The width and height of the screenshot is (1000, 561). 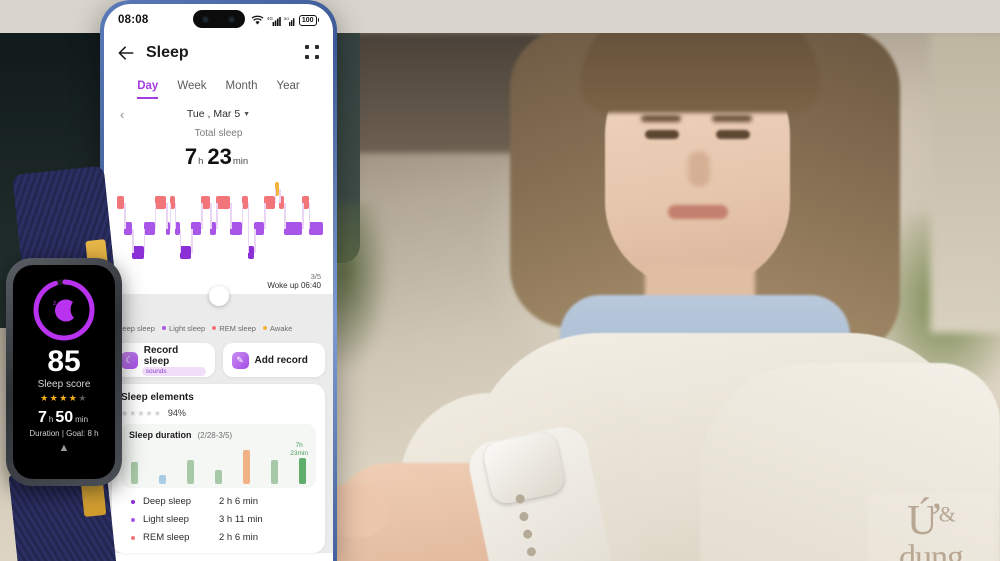 I want to click on back-arrow-icon, so click(x=126, y=53).